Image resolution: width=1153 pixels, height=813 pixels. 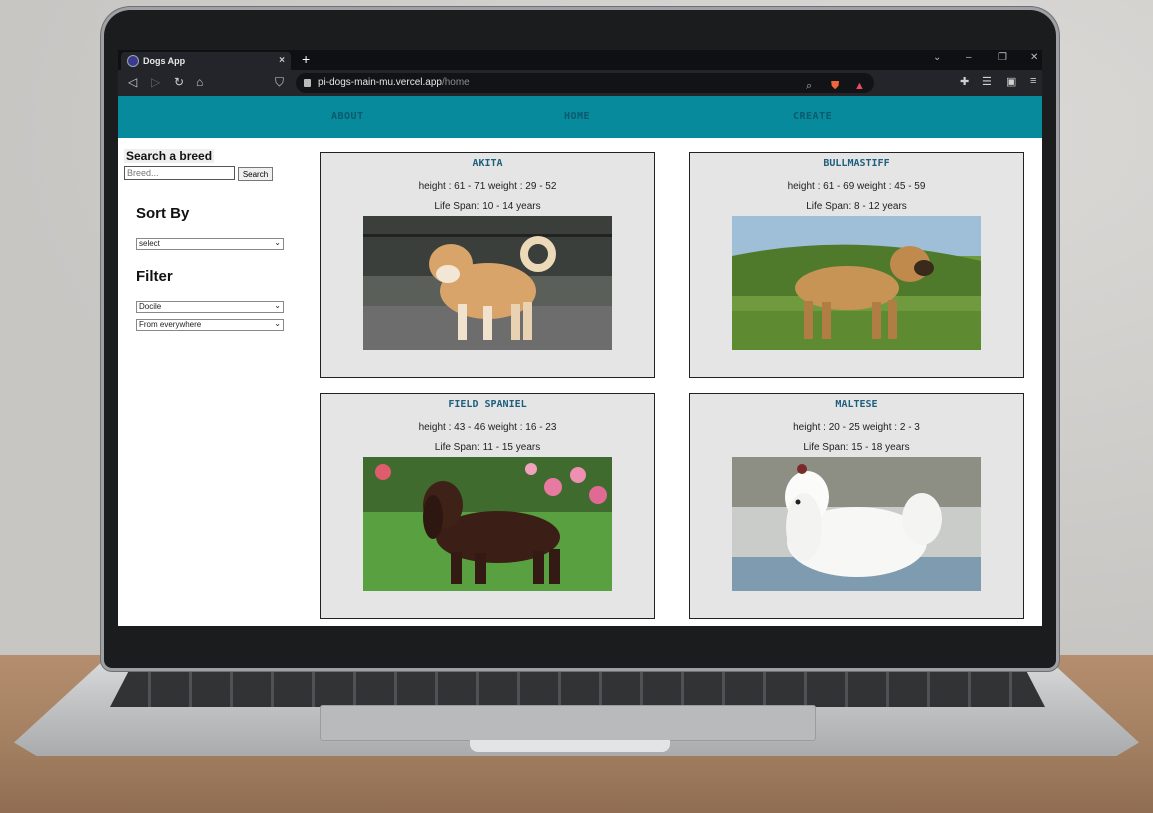 What do you see at coordinates (306, 59) in the screenshot?
I see `new-tab-button: +` at bounding box center [306, 59].